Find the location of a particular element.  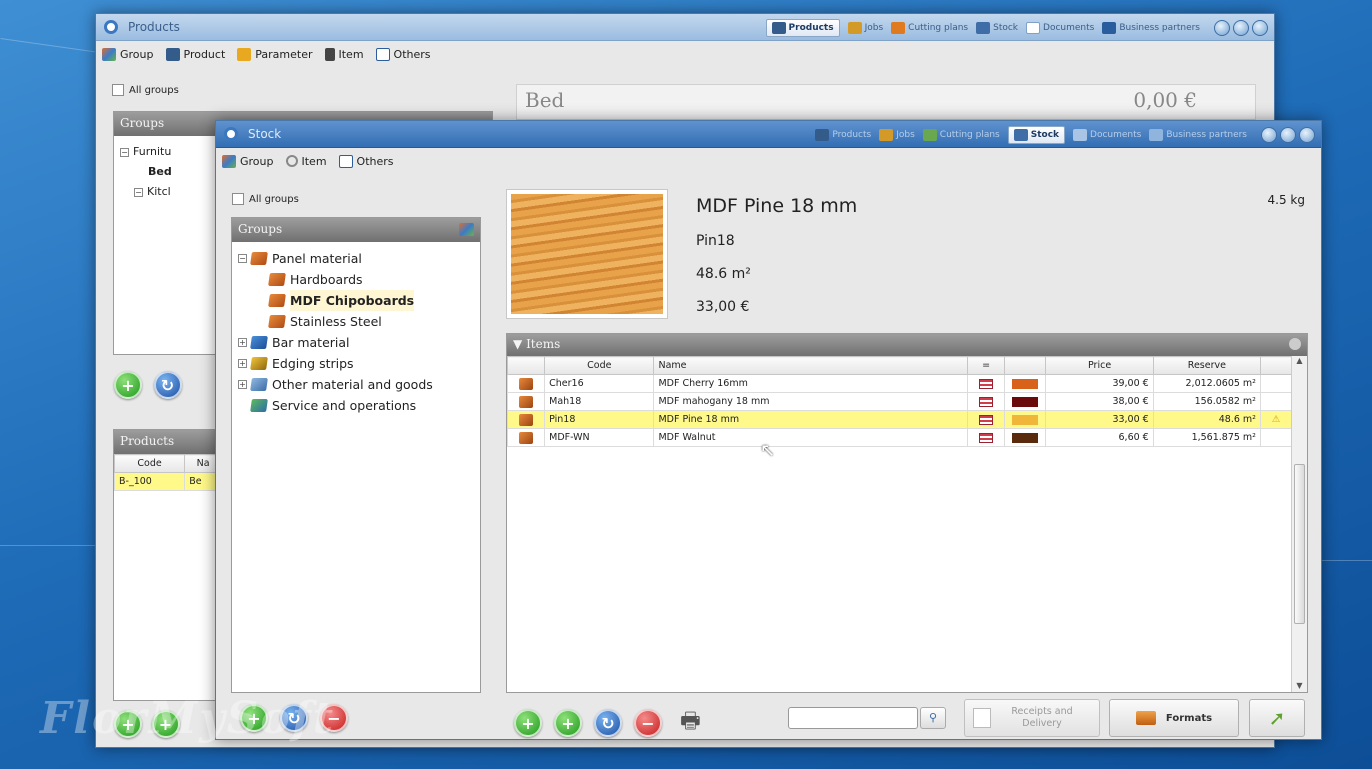

jobs-icon is located at coordinates (886, 134).